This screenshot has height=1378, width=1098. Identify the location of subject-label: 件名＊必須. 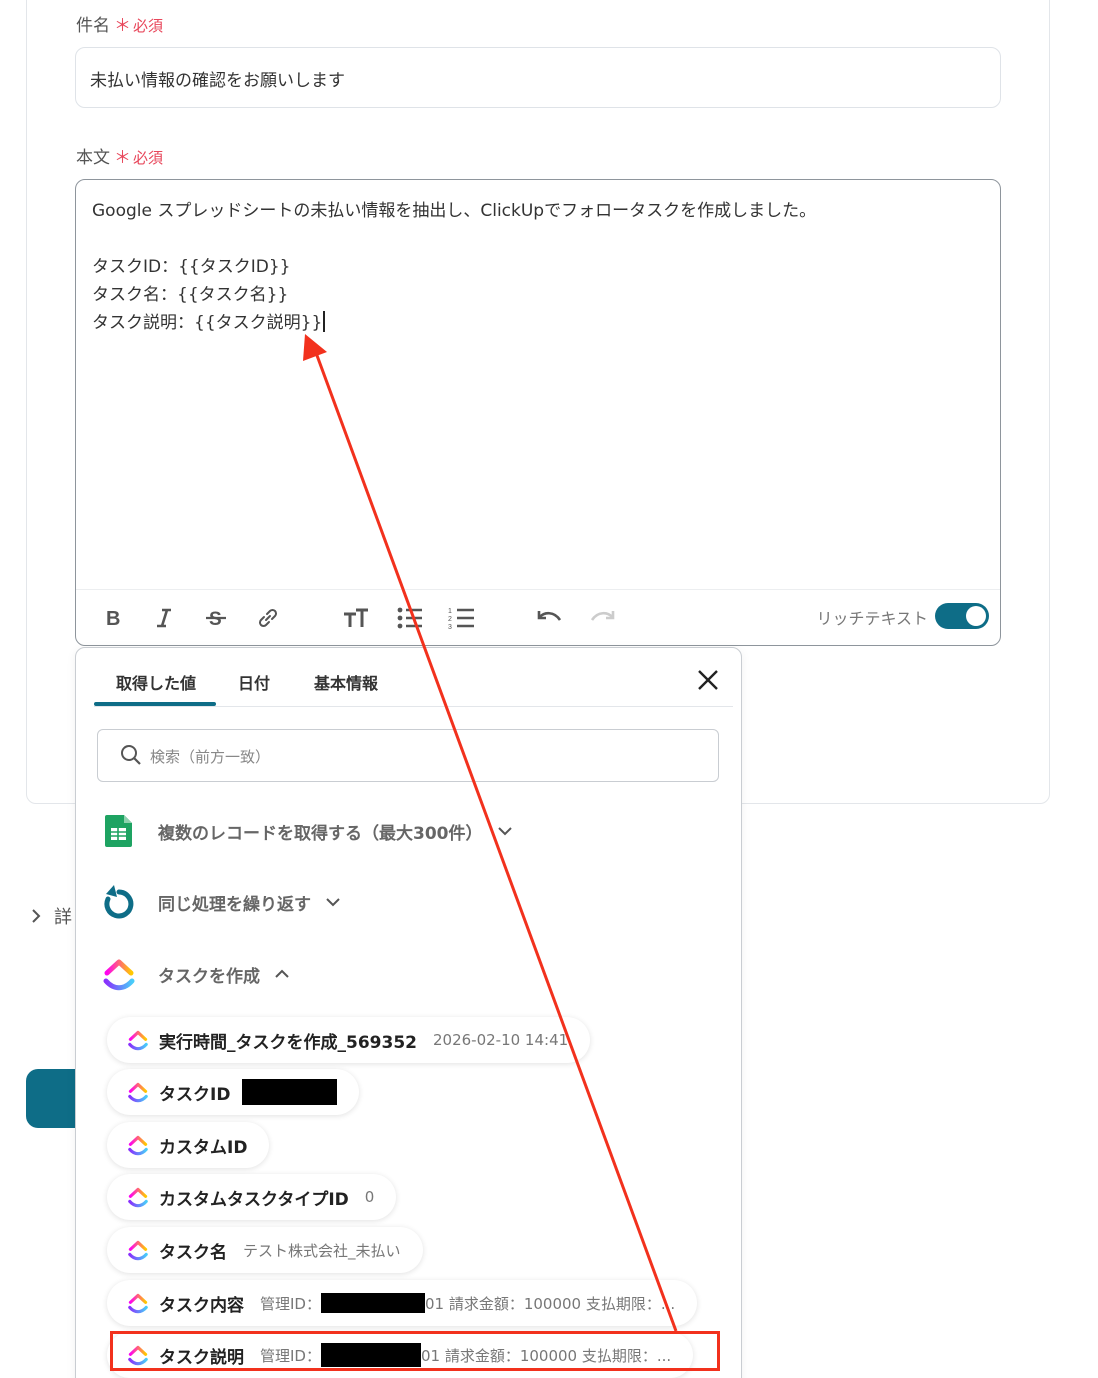
(120, 26).